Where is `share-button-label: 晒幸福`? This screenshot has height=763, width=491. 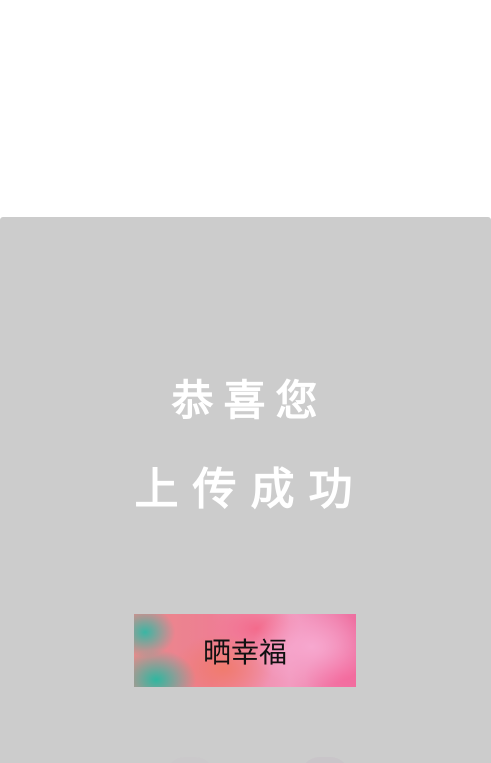 share-button-label: 晒幸福 is located at coordinates (244, 652).